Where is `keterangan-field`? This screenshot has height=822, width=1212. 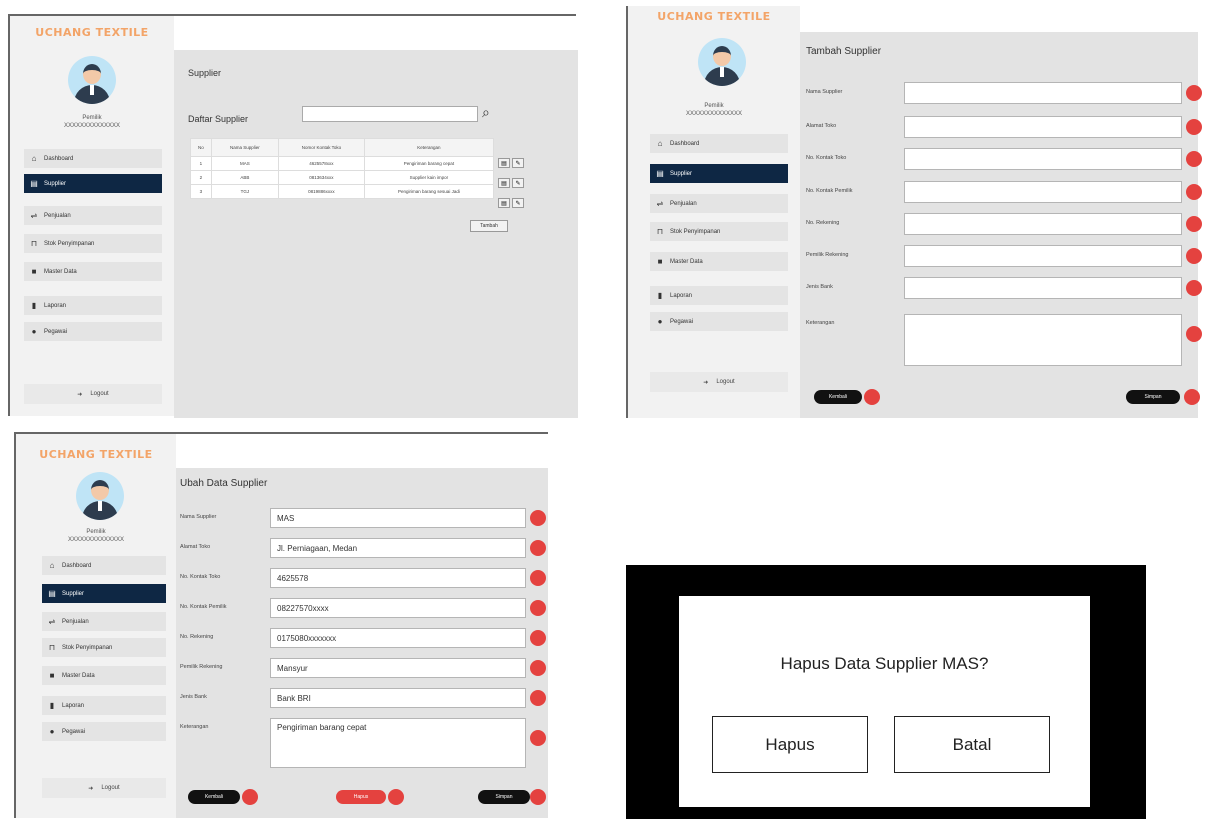 keterangan-field is located at coordinates (1043, 340).